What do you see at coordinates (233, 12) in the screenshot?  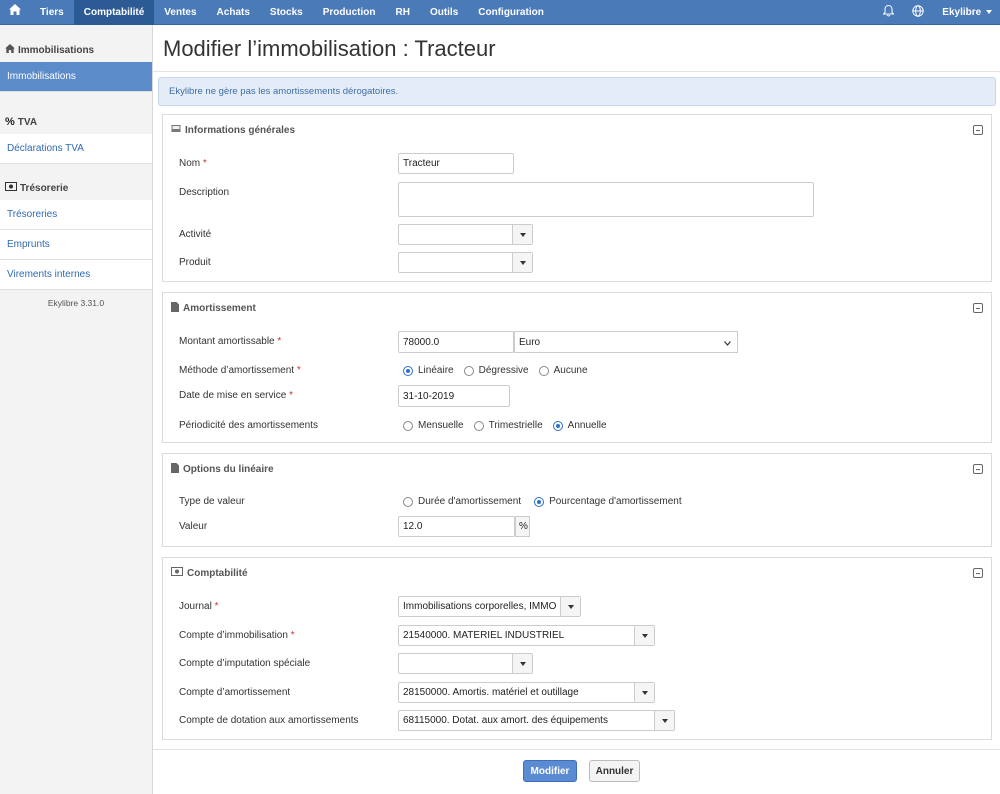 I see `nav-achats: Achats` at bounding box center [233, 12].